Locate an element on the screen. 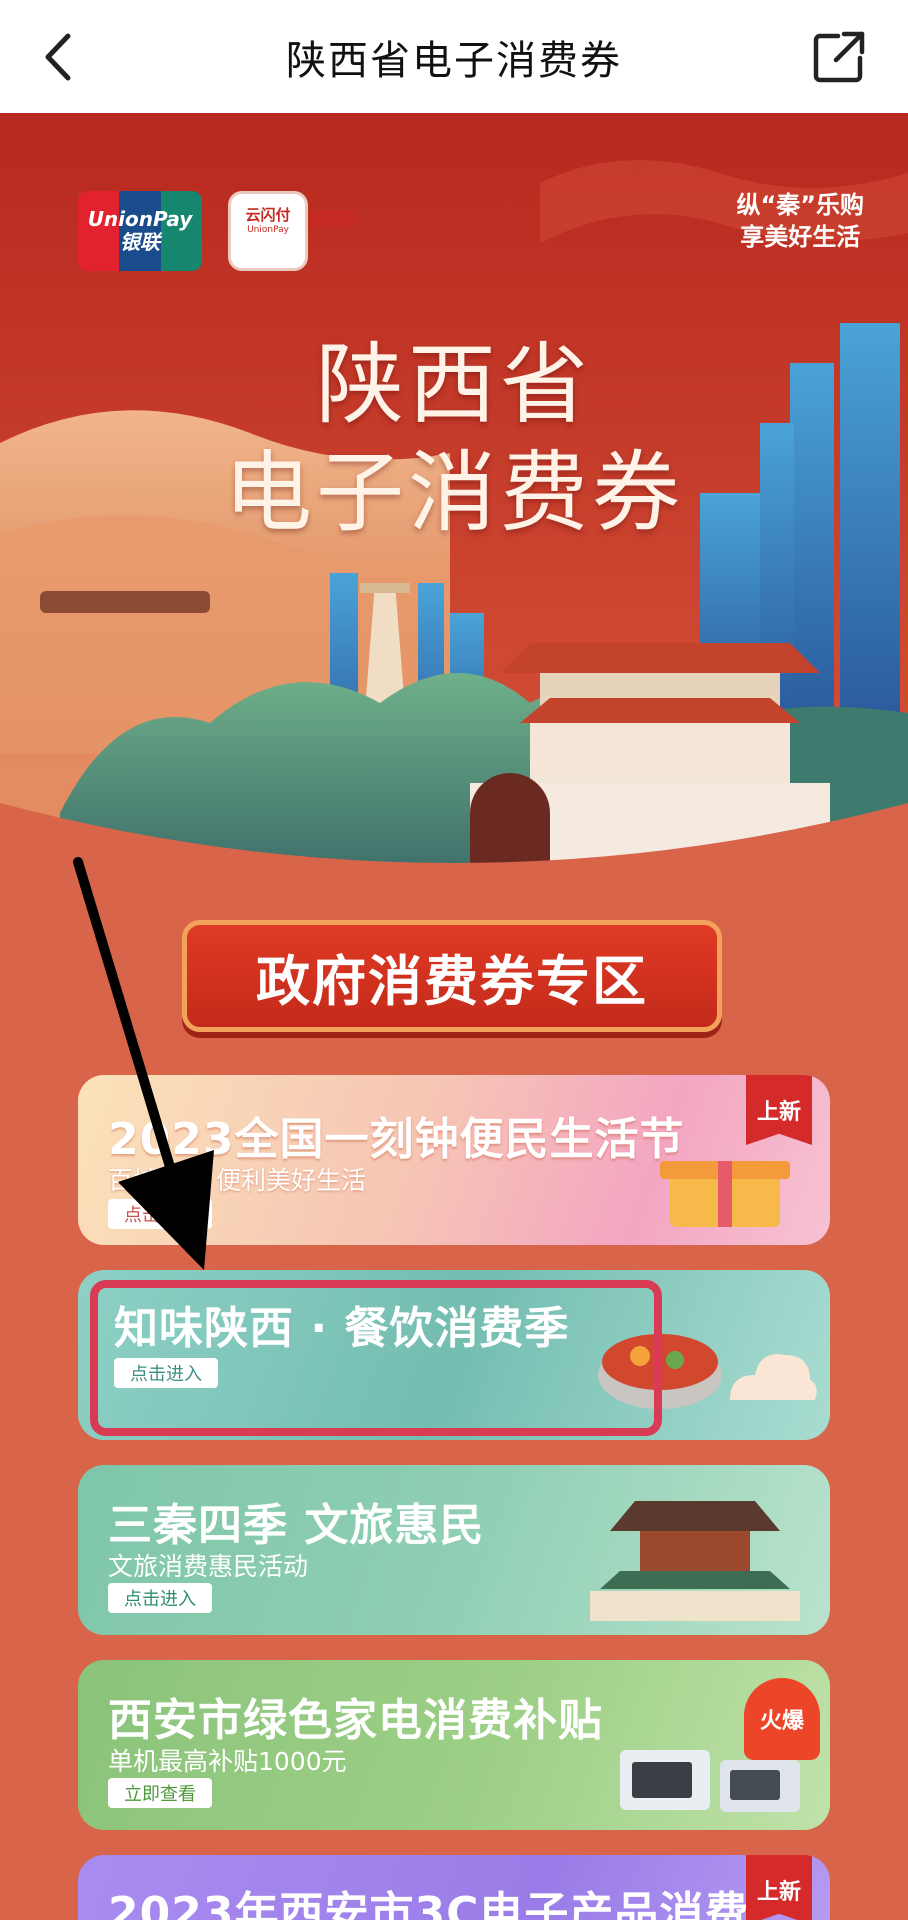  highlight-box is located at coordinates (376, 1358).